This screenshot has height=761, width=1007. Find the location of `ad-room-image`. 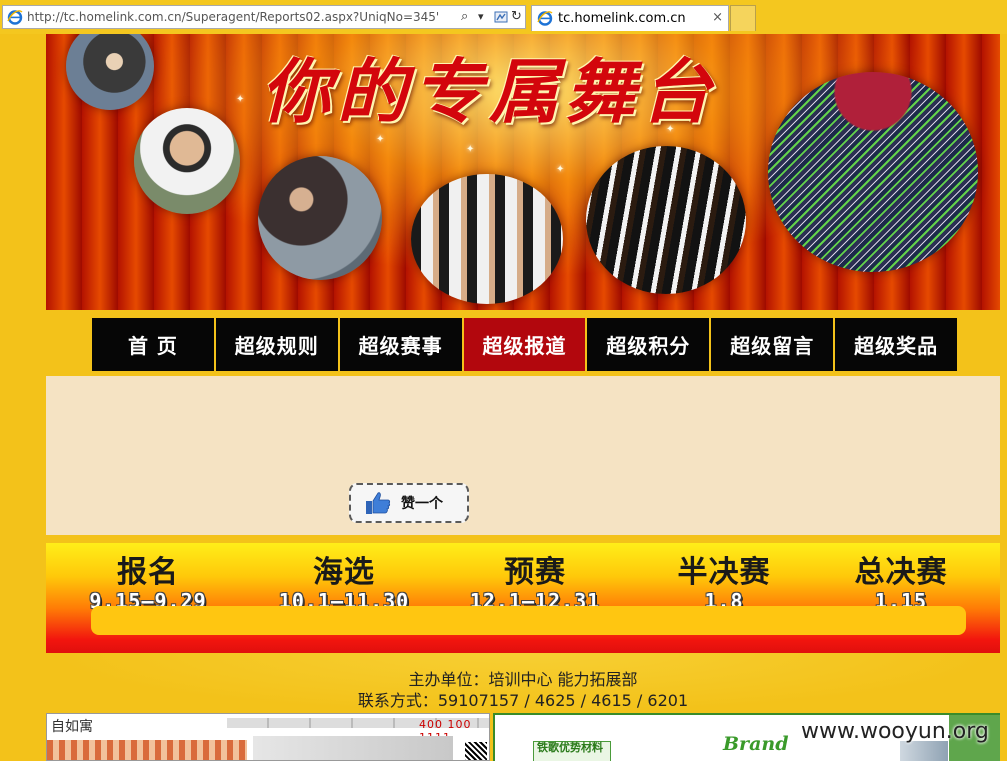

ad-room-image is located at coordinates (353, 748).